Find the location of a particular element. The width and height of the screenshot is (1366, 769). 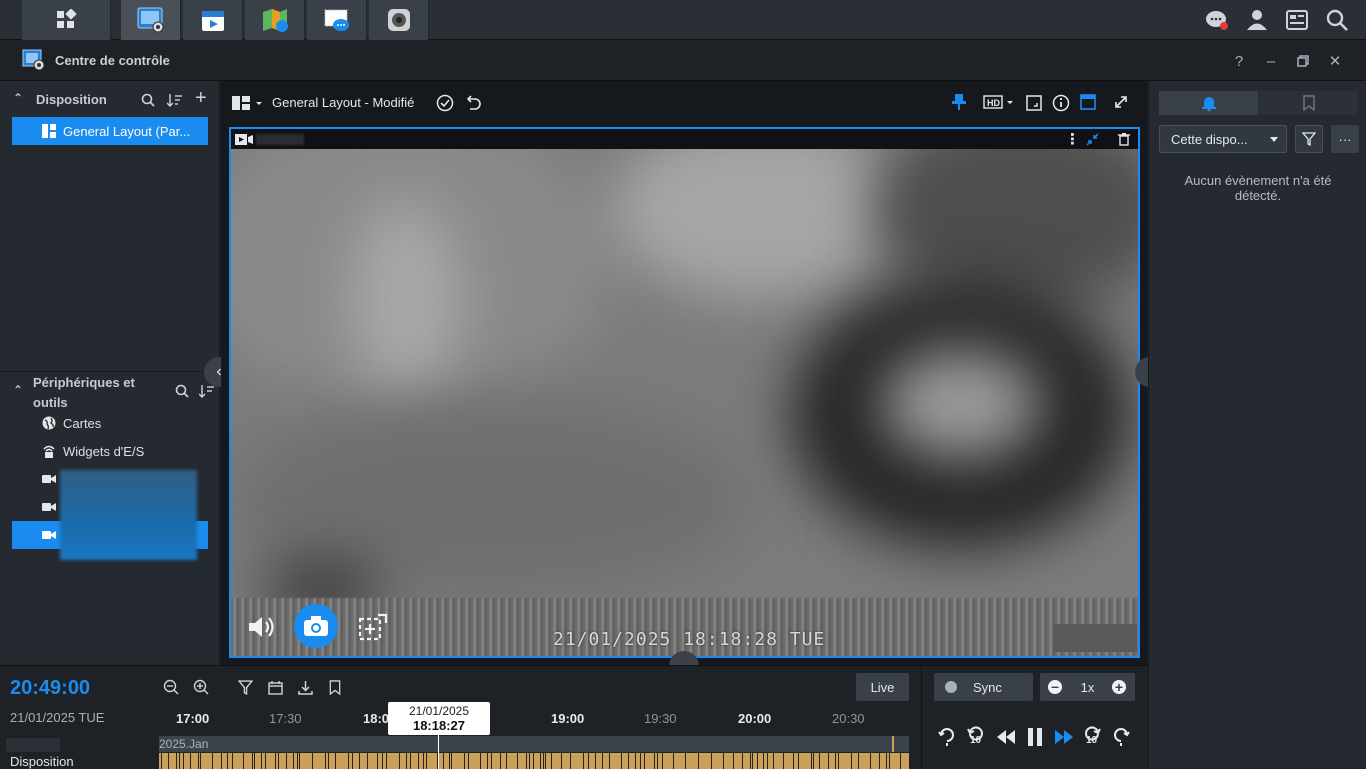

sort-devices-icon is located at coordinates (207, 391).